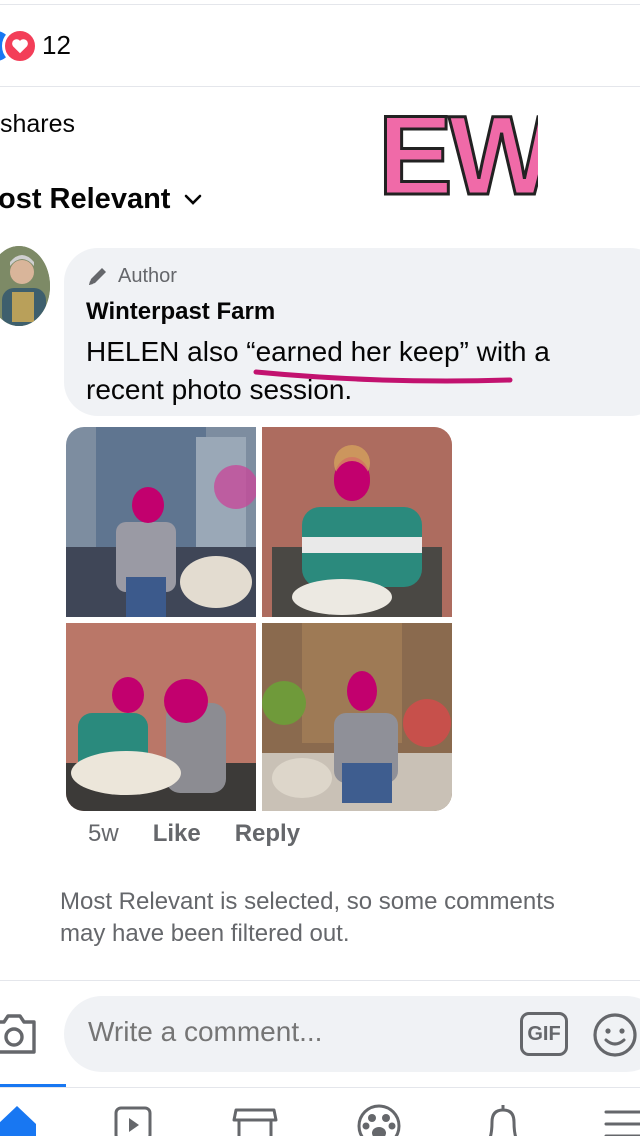 The height and width of the screenshot is (1136, 640). What do you see at coordinates (180, 312) in the screenshot?
I see `comment-author-name: Winterpast Farm` at bounding box center [180, 312].